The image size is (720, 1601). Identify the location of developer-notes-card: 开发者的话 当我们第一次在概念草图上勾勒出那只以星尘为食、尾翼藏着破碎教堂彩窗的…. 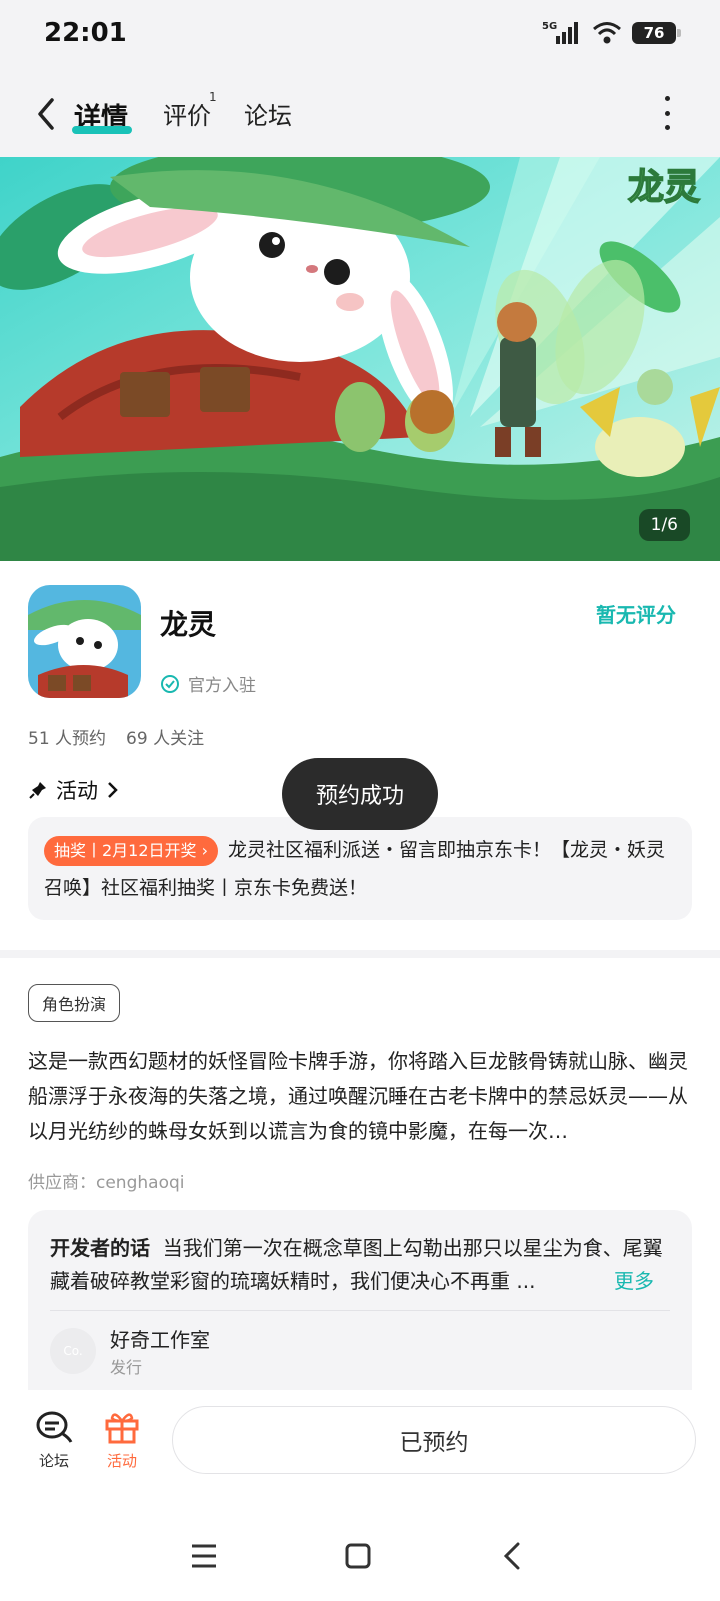
(360, 1305).